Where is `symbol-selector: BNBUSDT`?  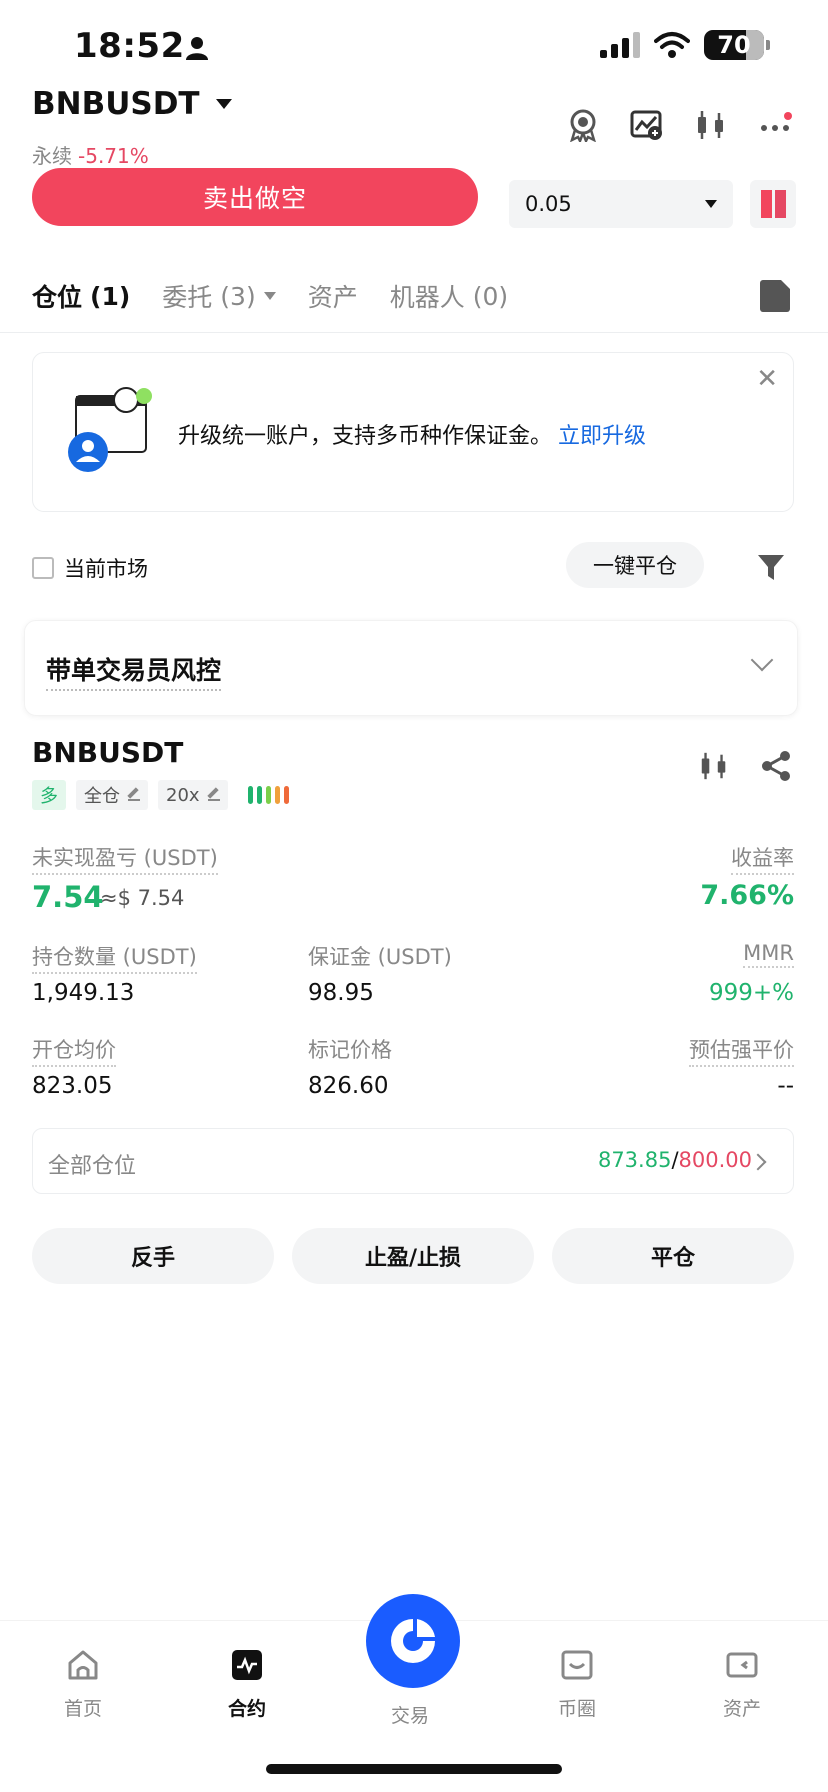
symbol-selector: BNBUSDT is located at coordinates (132, 104).